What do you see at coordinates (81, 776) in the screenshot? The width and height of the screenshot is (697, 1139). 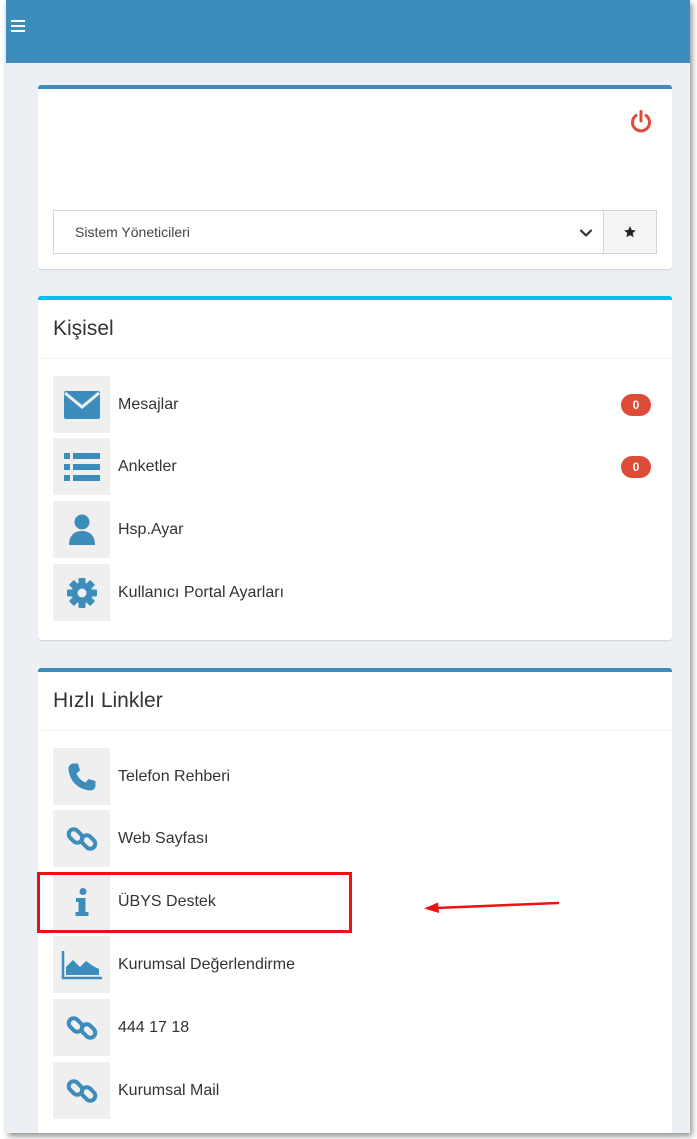 I see `phone-icon` at bounding box center [81, 776].